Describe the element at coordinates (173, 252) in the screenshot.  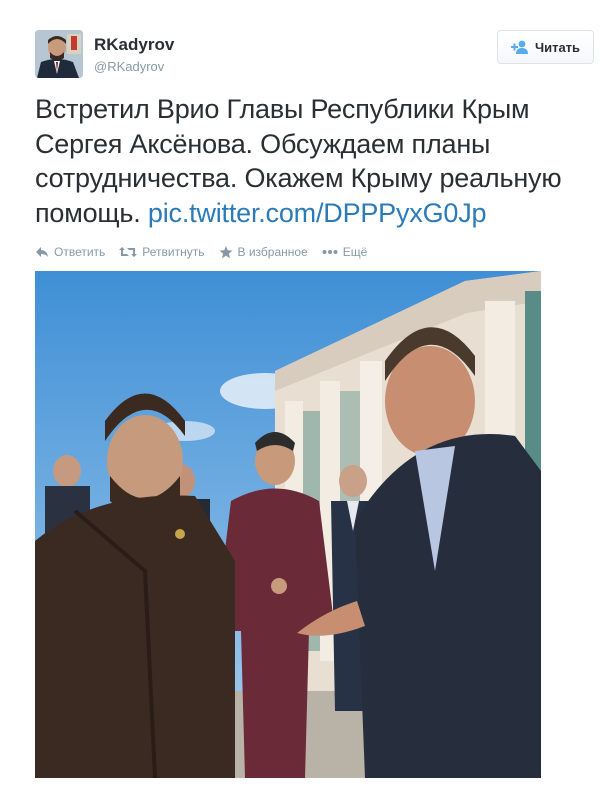
I see `retweet-label: Ретвитнуть` at that location.